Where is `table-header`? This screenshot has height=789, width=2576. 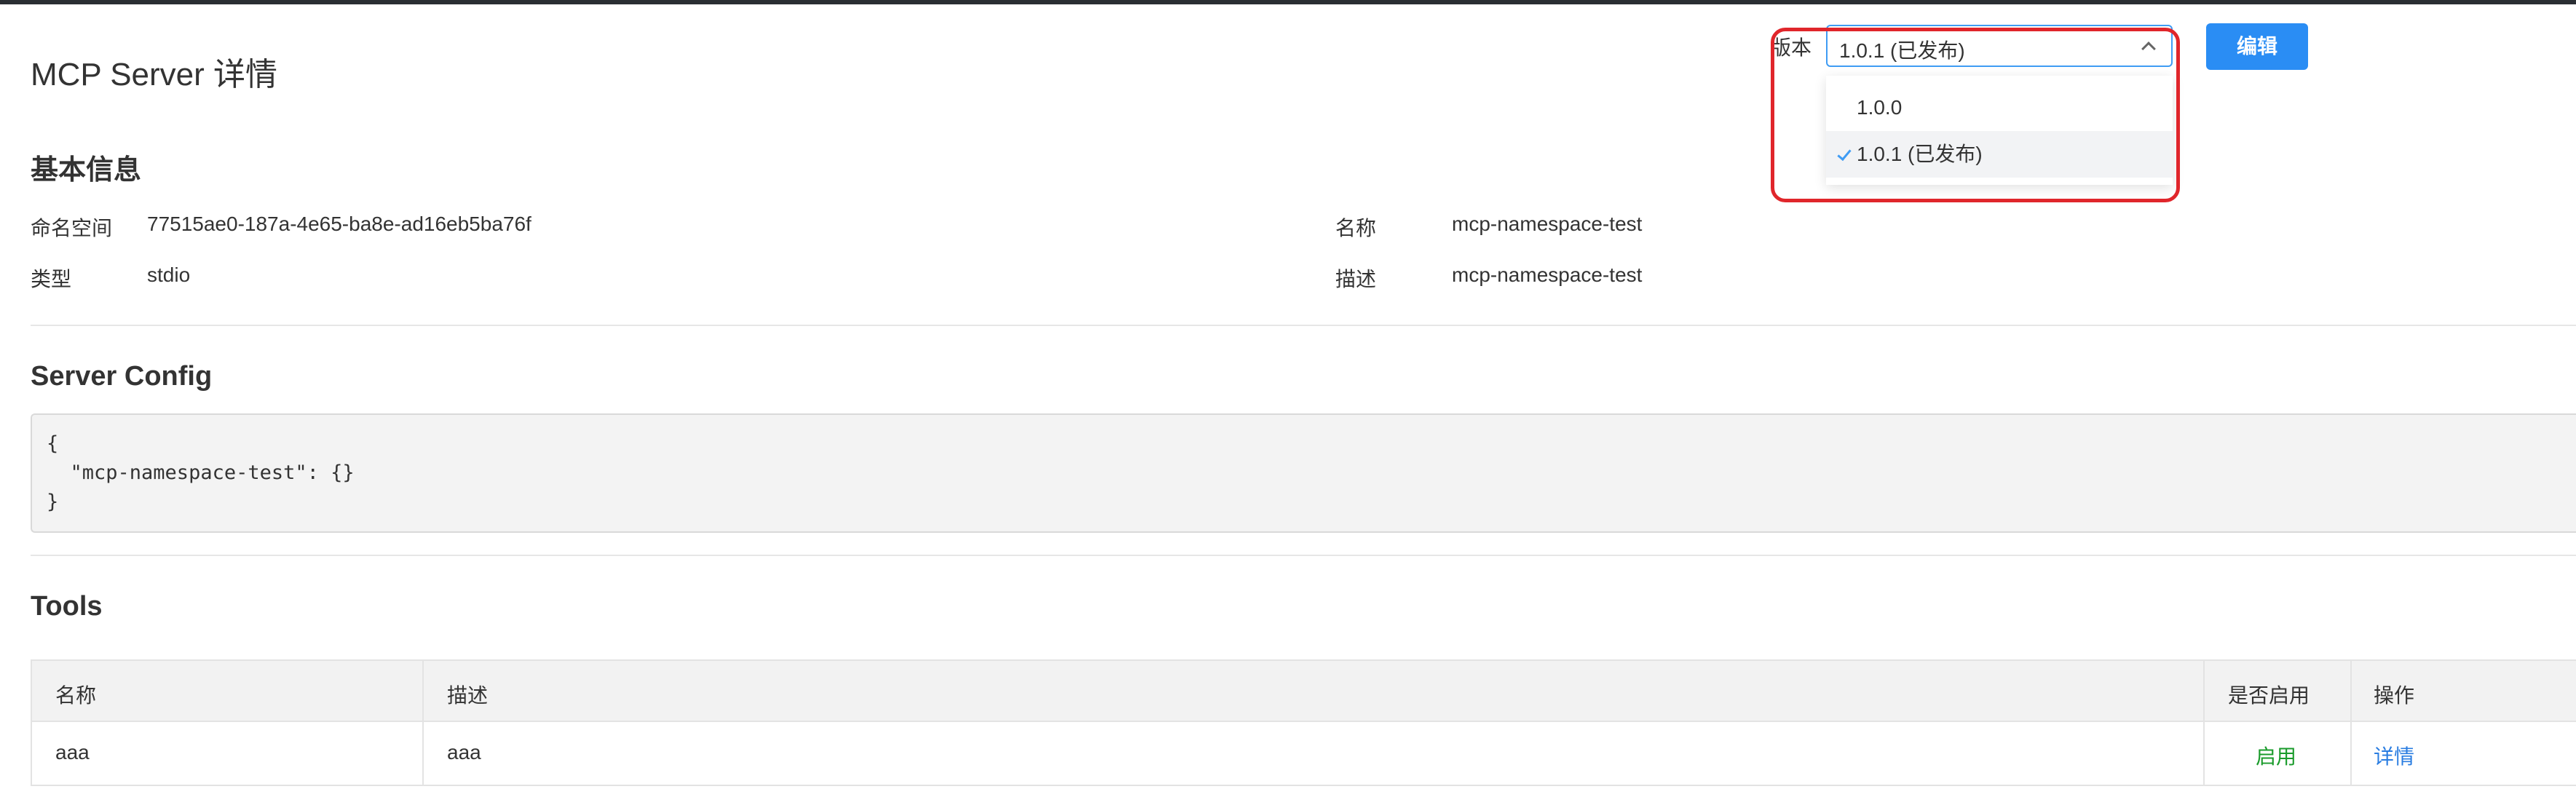
table-header is located at coordinates (1304, 691).